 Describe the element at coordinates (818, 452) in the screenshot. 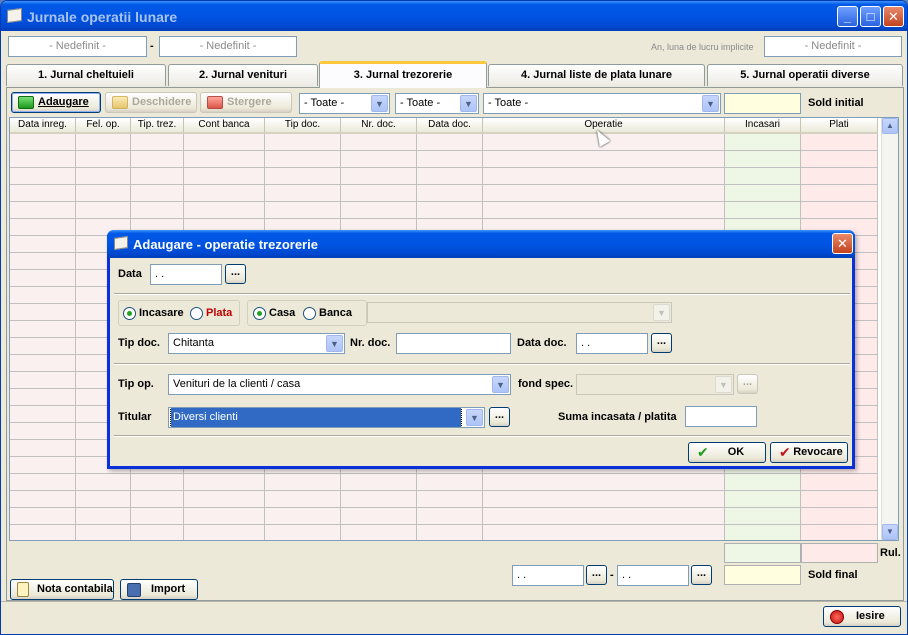

I see `cancel-button-label: Revocare` at that location.